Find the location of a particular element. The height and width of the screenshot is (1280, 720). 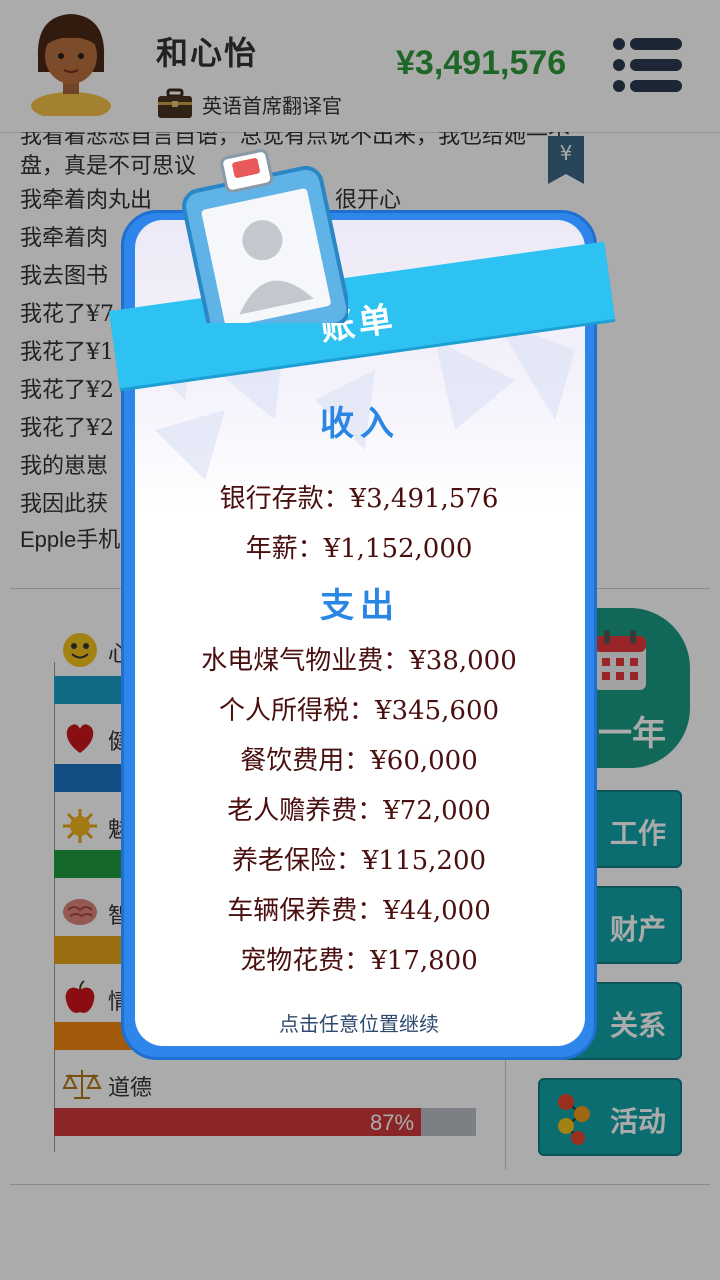

income-line: 银行存款：¥3,491,576 is located at coordinates (359, 499).